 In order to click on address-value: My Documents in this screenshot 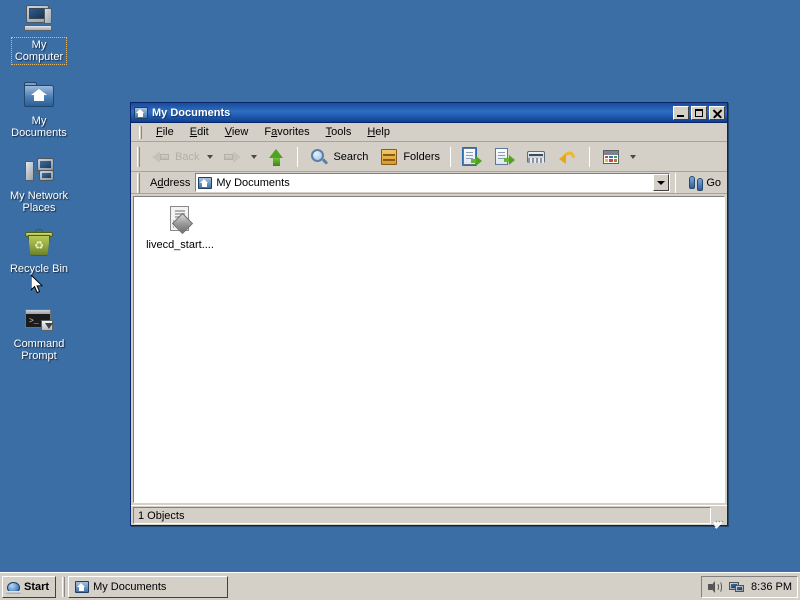, I will do `click(253, 182)`.